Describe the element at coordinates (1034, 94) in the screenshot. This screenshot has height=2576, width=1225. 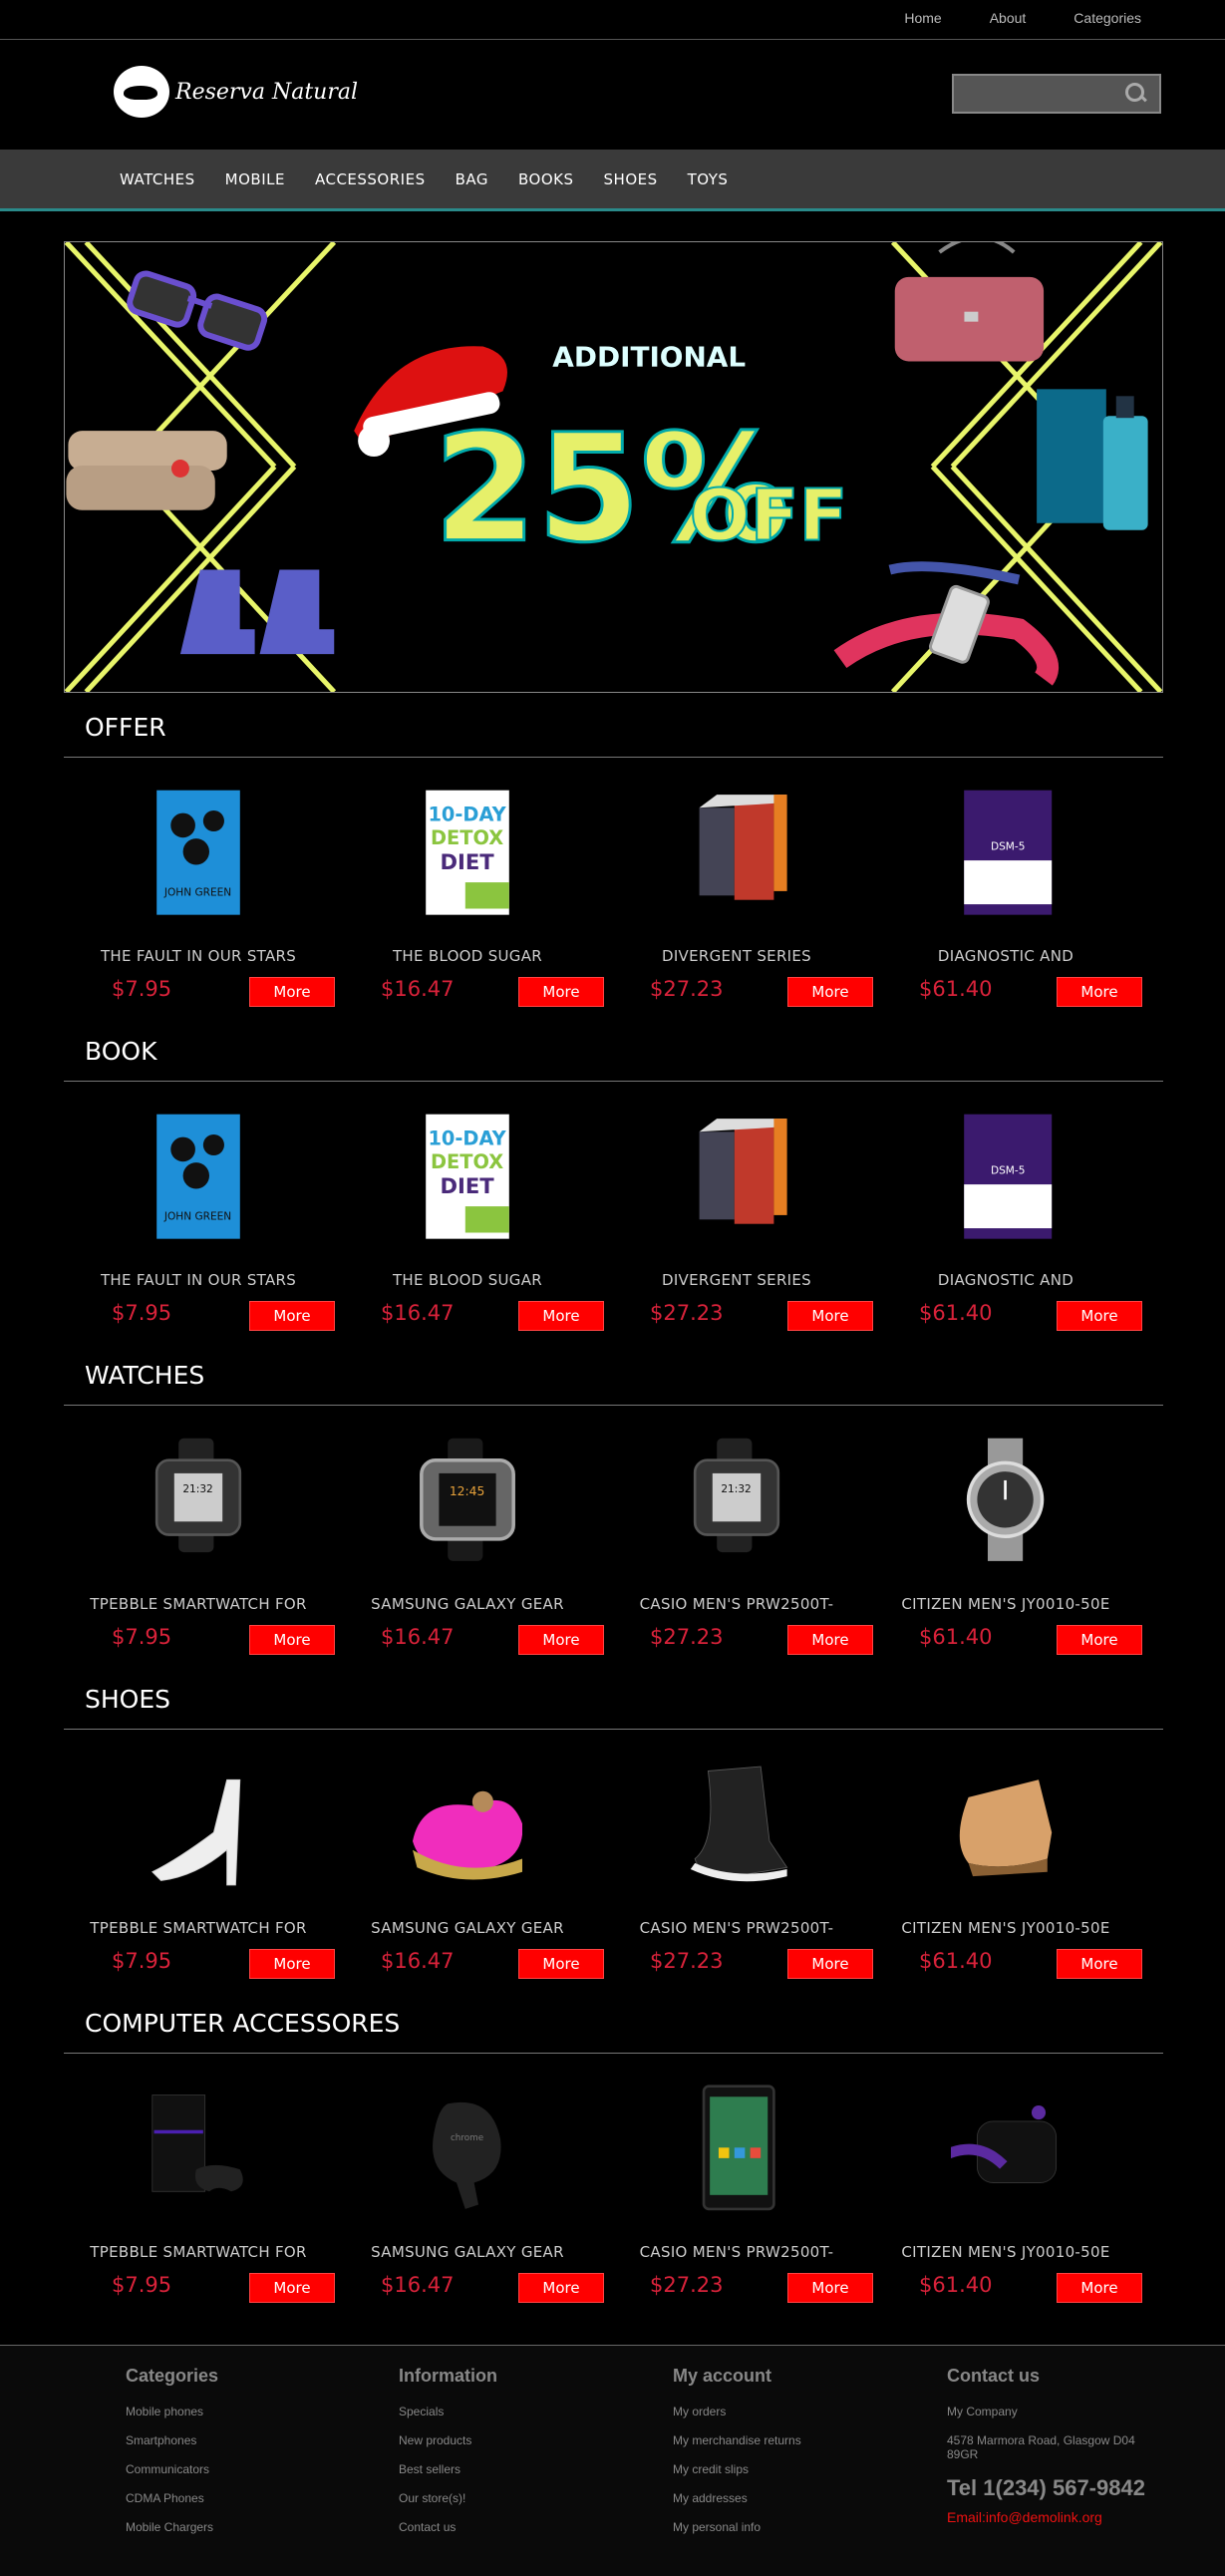
I see `search-input` at that location.